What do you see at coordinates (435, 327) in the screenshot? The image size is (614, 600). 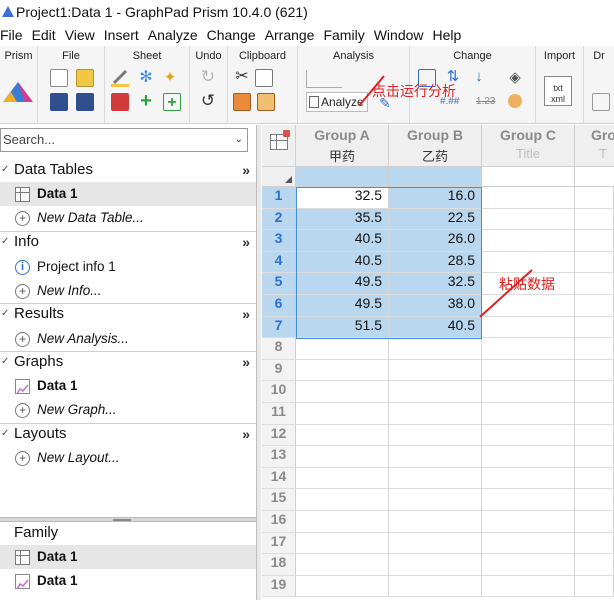 I see `table-cell: 40.5` at bounding box center [435, 327].